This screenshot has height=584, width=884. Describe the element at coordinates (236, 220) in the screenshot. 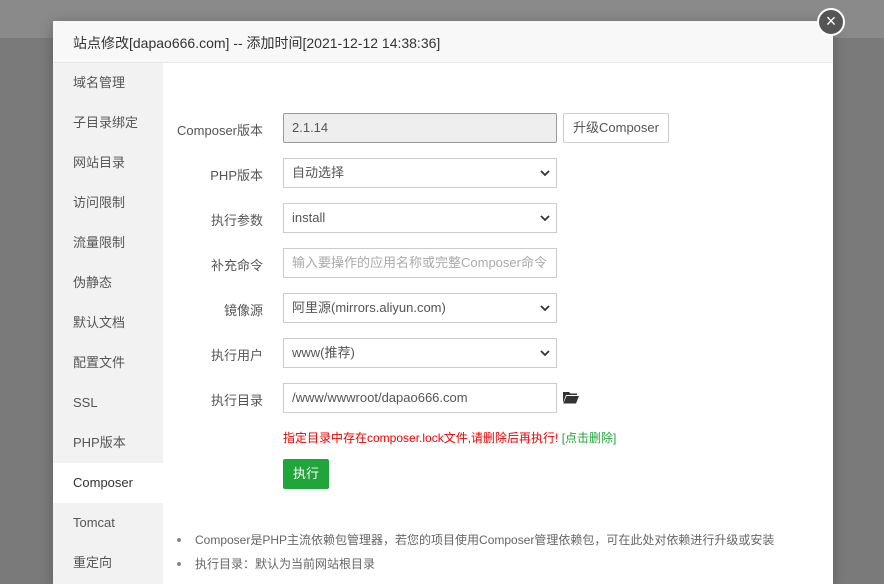

I see `exec-args-label: 执行参数` at that location.